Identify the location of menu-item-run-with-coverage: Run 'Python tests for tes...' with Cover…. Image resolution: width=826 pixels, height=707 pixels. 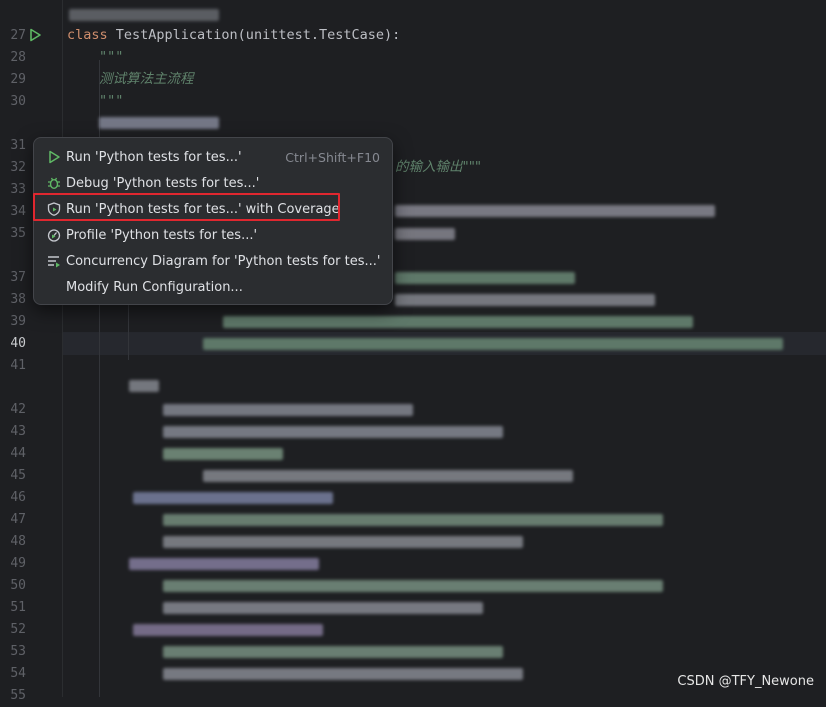
(213, 209).